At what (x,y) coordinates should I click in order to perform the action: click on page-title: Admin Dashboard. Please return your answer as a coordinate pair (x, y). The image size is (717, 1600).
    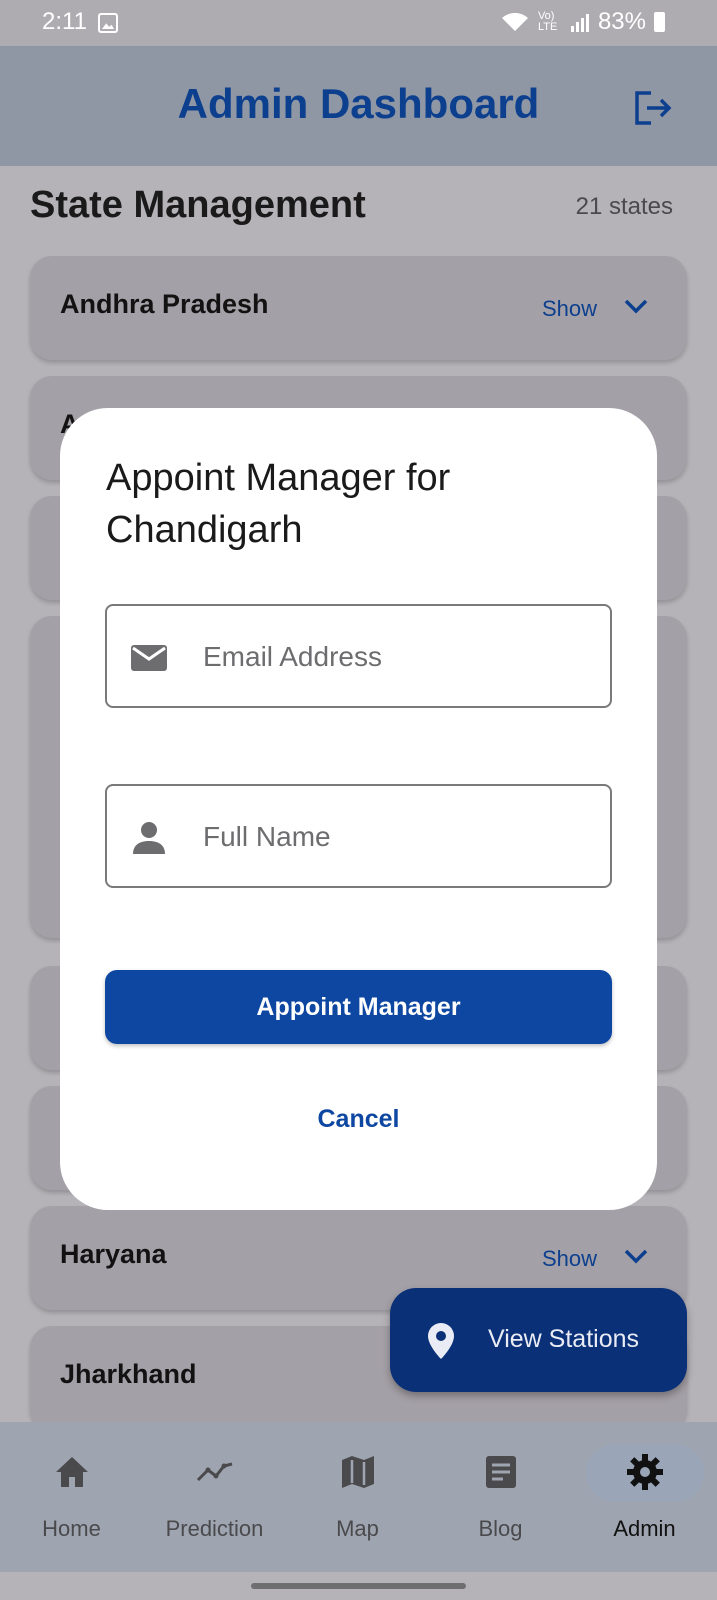
    Looking at the image, I should click on (358, 103).